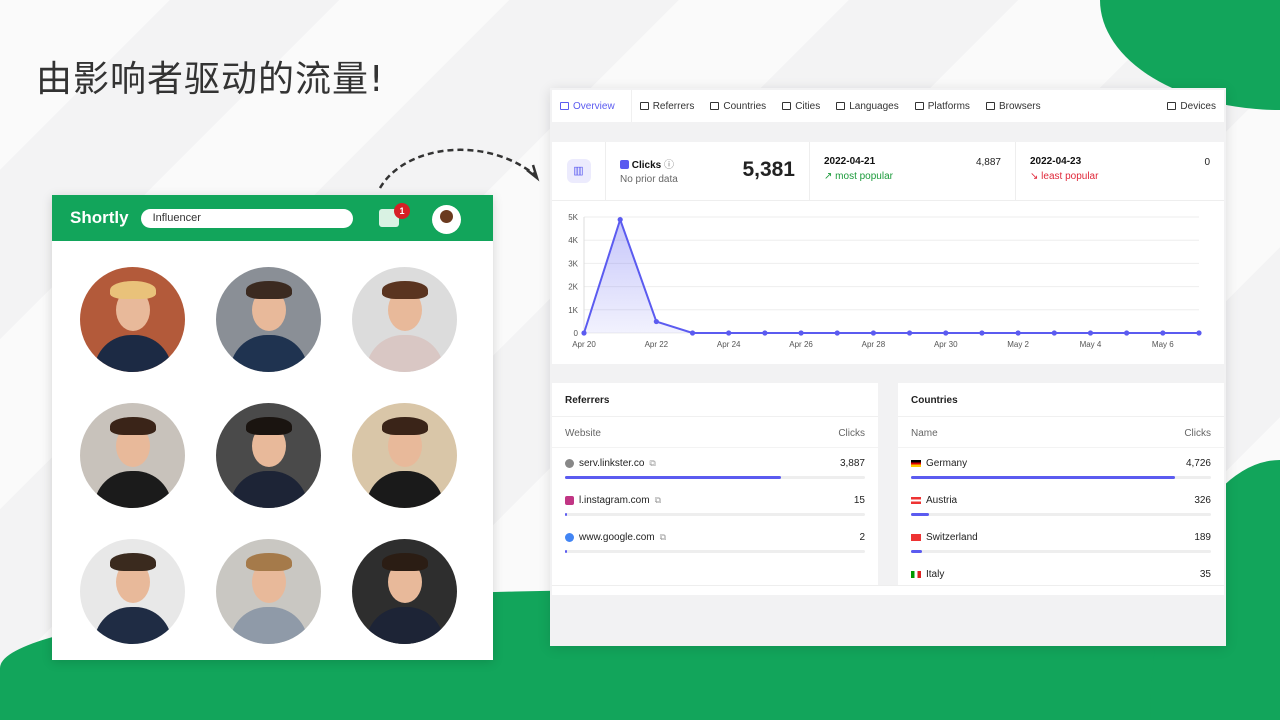 This screenshot has width=1280, height=720. What do you see at coordinates (569, 463) in the screenshot?
I see `linkster-icon` at bounding box center [569, 463].